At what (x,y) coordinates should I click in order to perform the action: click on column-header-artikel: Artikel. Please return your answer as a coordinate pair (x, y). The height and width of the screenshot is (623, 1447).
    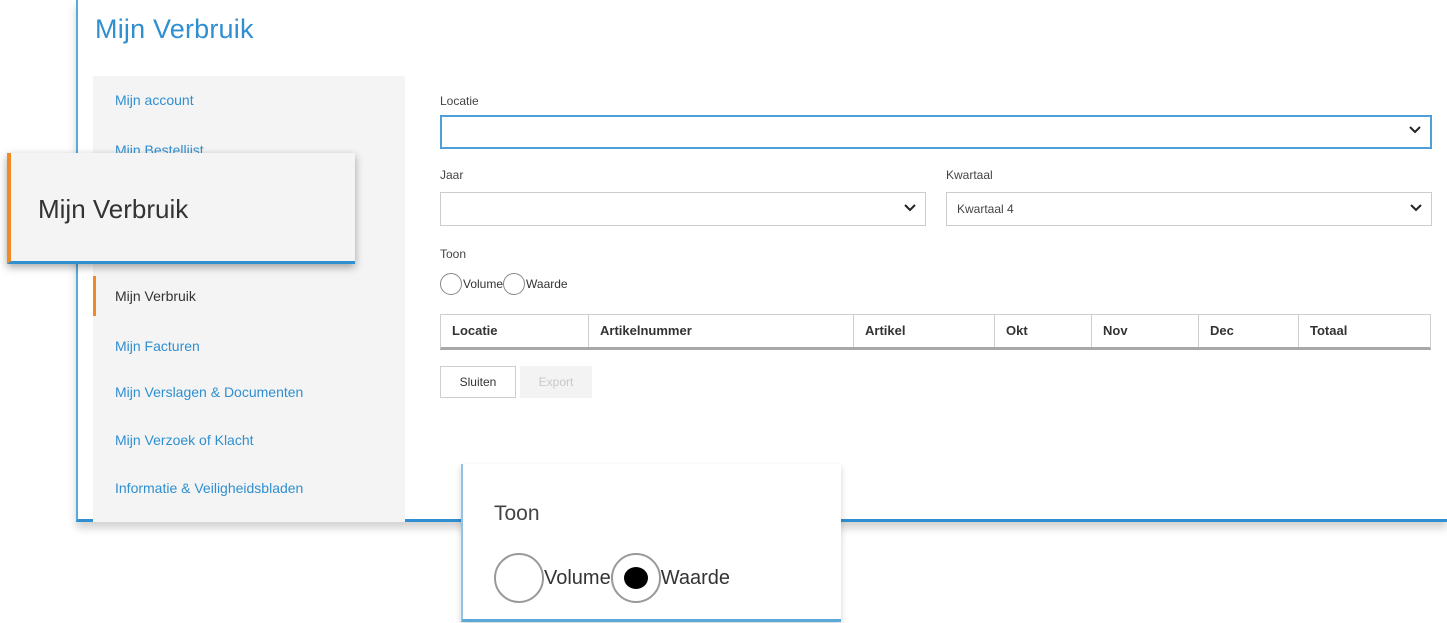
    Looking at the image, I should click on (924, 331).